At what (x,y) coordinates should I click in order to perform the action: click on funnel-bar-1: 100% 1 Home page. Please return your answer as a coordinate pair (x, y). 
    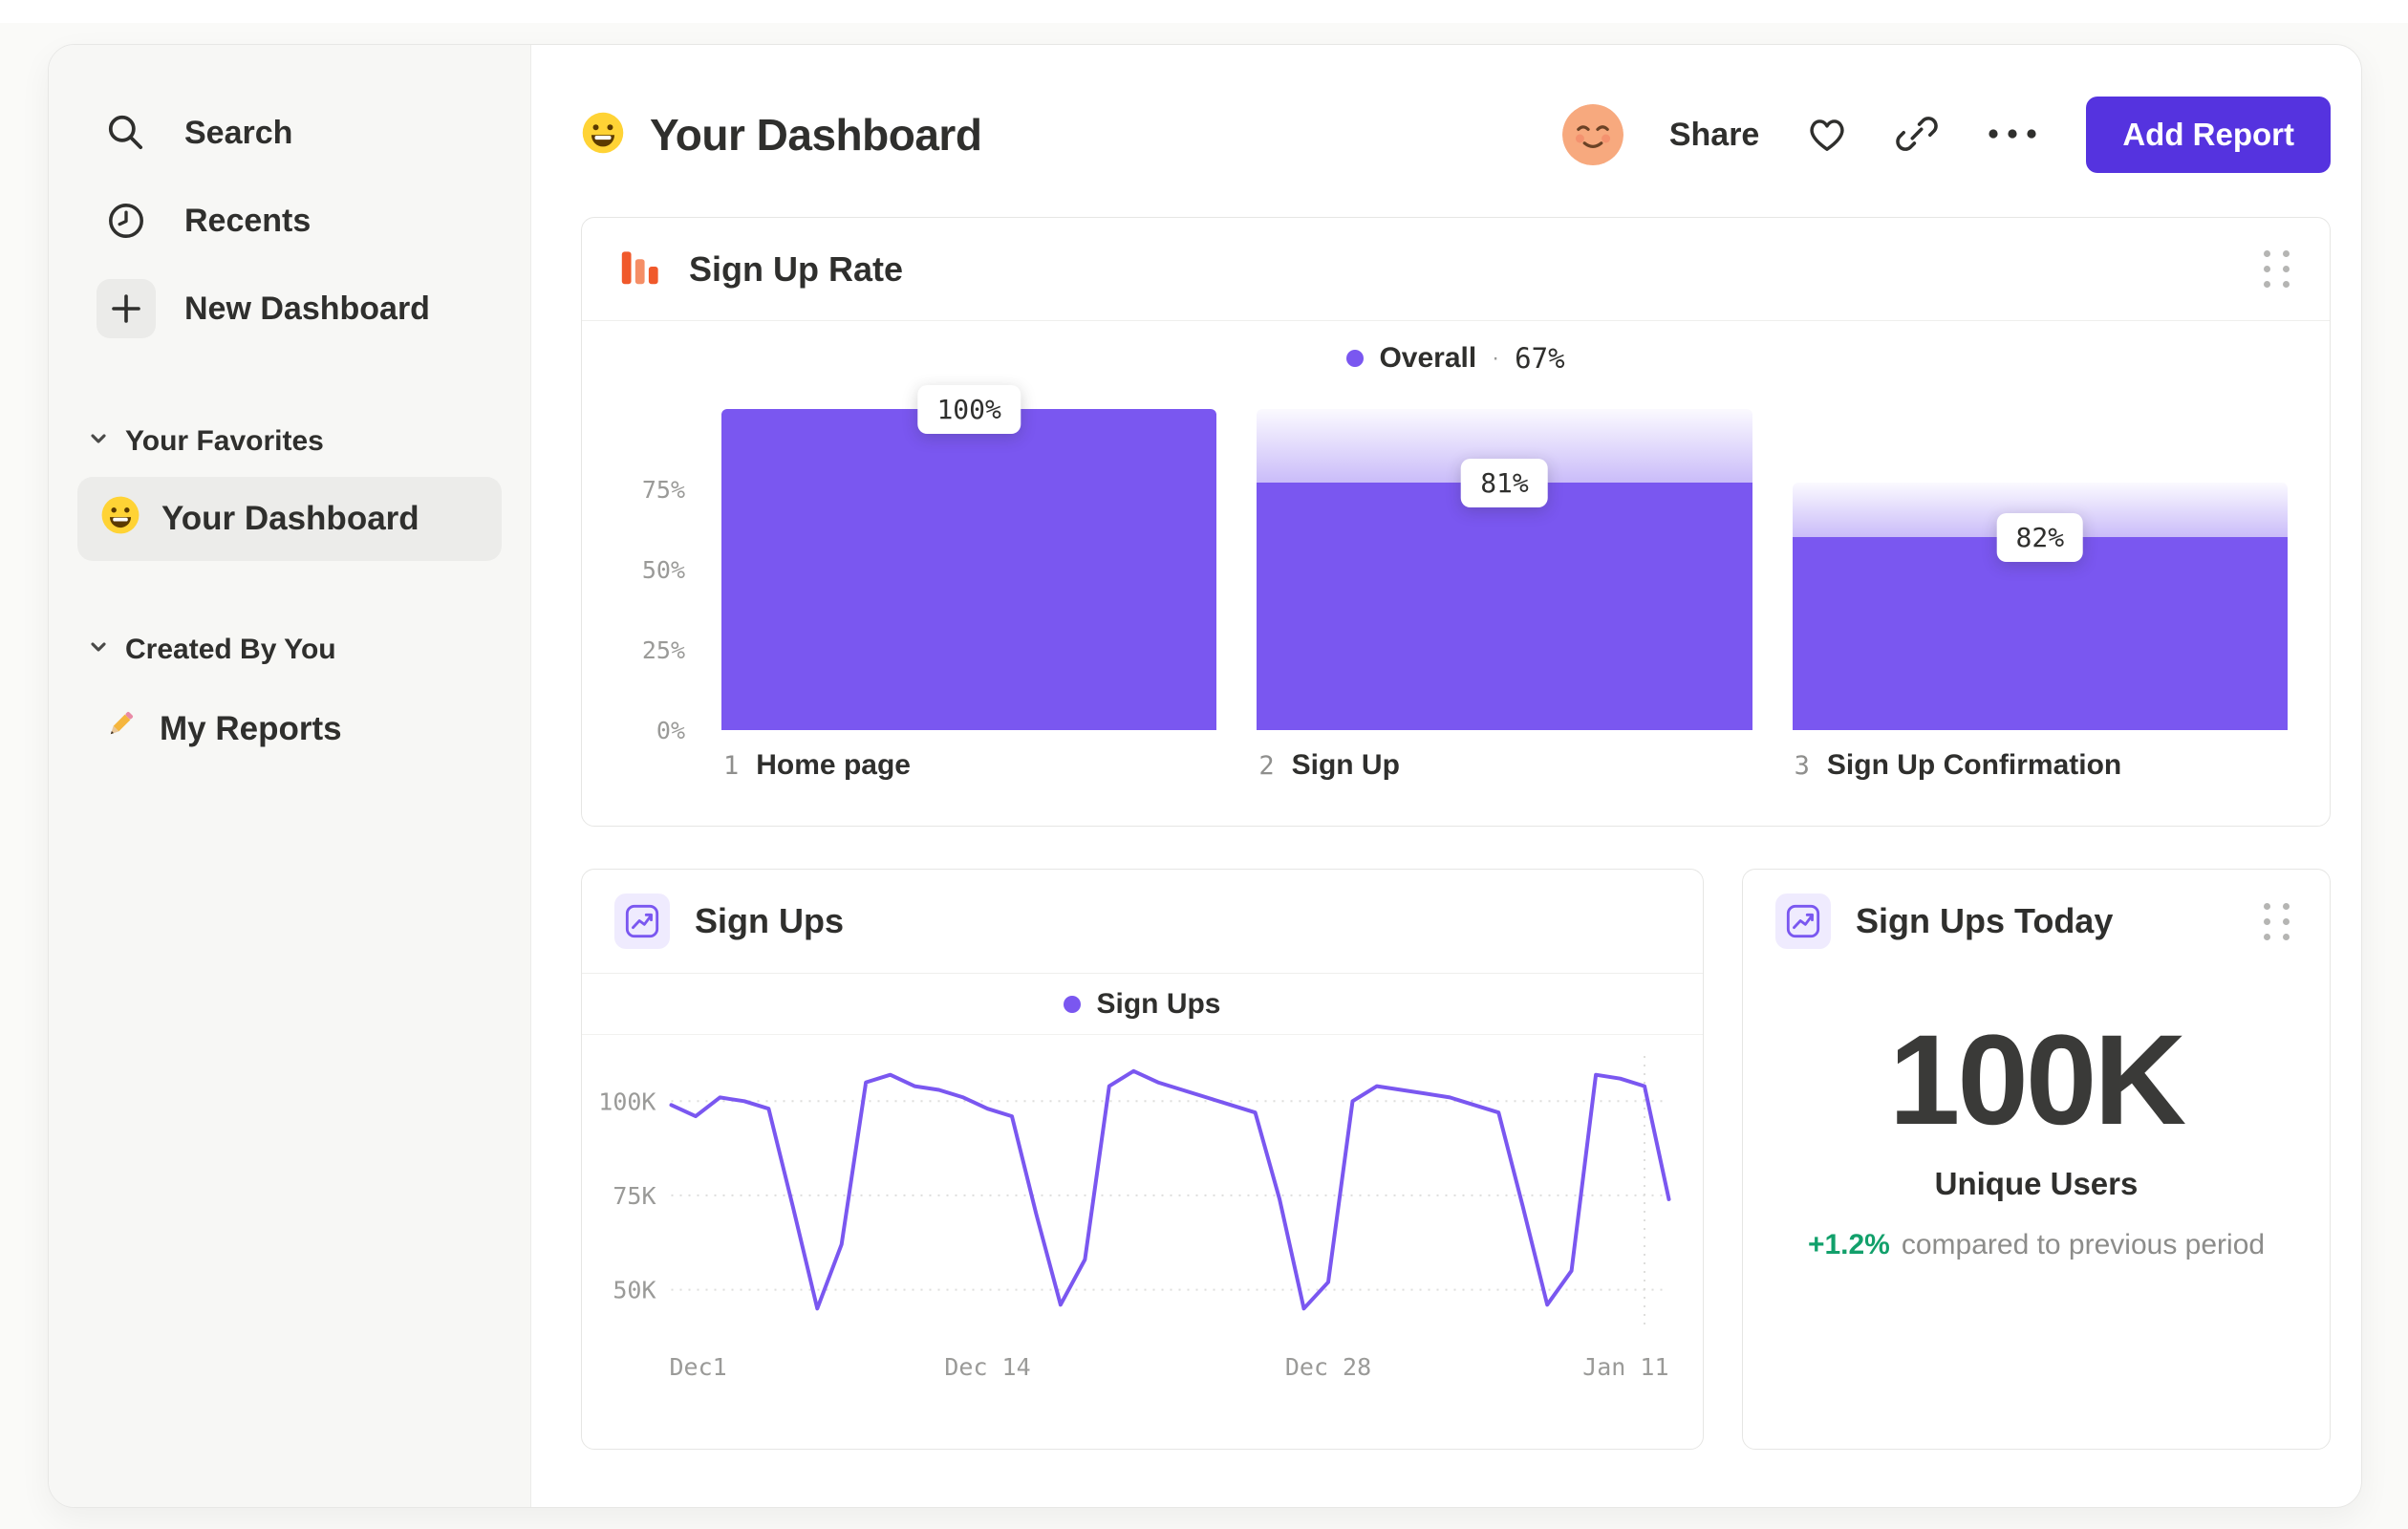
    Looking at the image, I should click on (969, 583).